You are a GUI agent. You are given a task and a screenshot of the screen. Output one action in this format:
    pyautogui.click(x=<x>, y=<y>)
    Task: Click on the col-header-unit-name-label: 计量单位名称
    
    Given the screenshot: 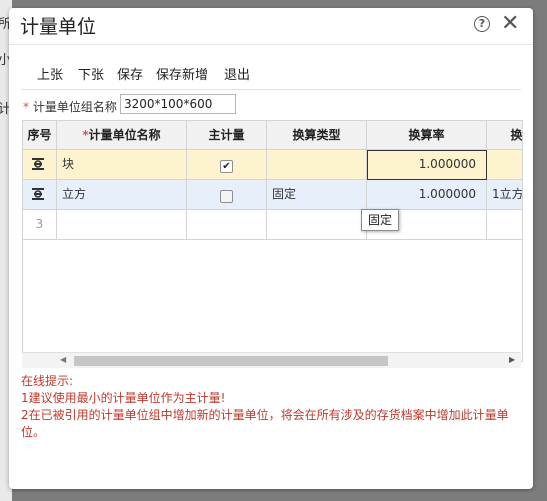 What is the action you would take?
    pyautogui.click(x=124, y=135)
    